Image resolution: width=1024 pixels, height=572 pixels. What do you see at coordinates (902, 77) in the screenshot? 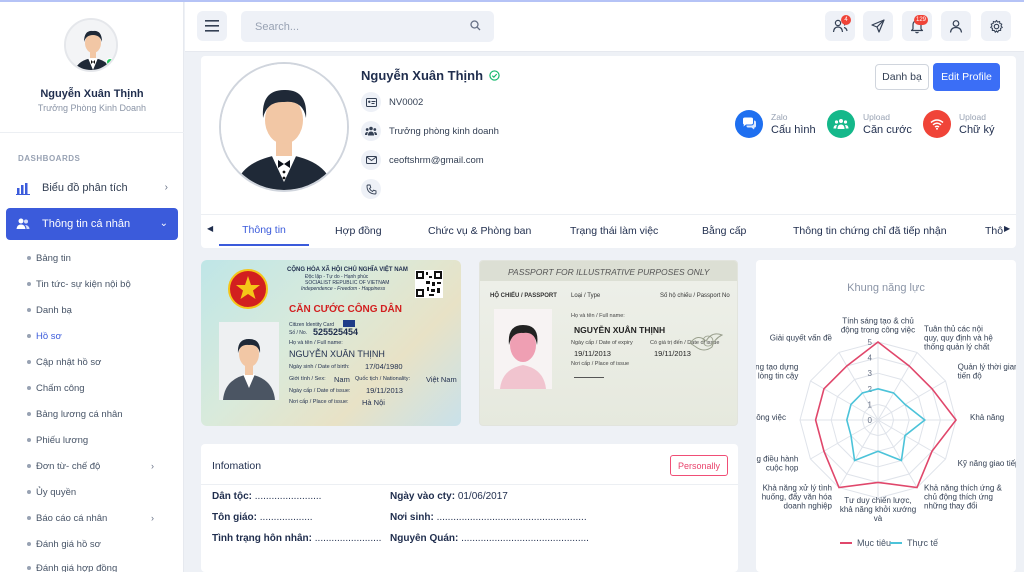
I see `contacts-button: Danh bạ` at bounding box center [902, 77].